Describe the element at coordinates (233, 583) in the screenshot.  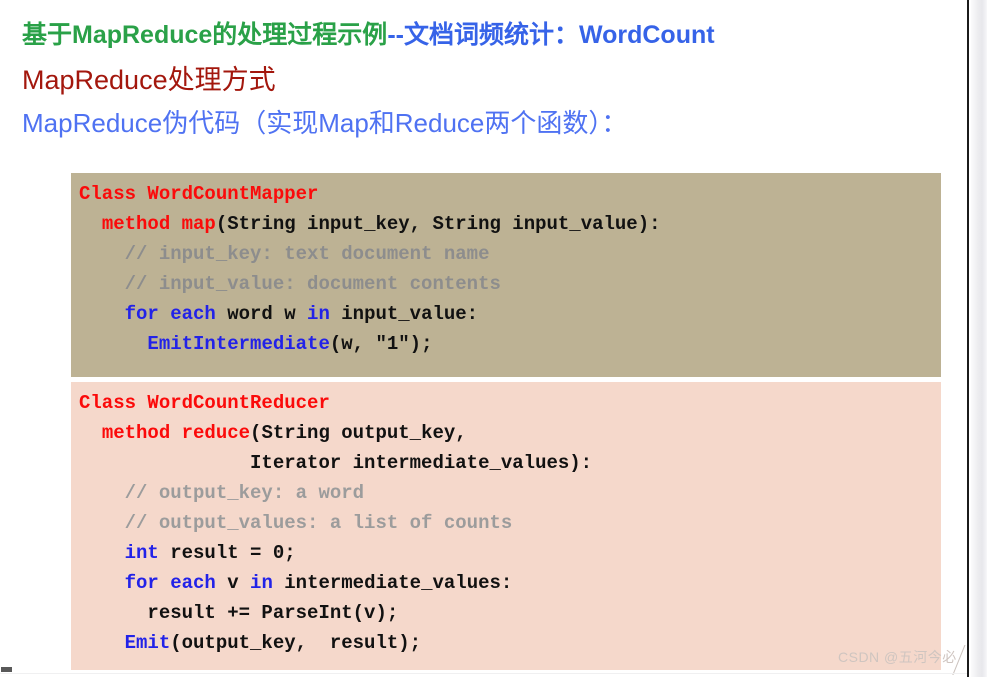
I see `code-token-black: v` at that location.